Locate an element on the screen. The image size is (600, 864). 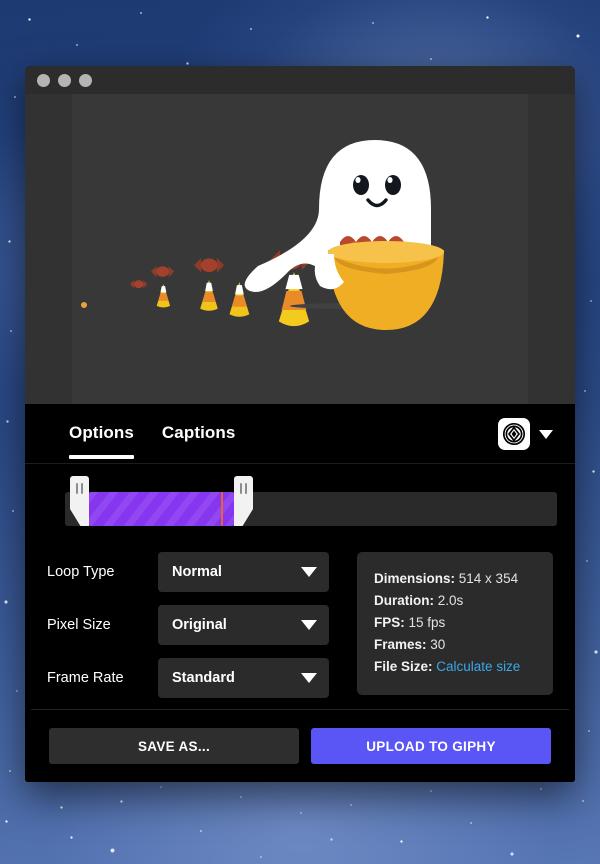
tabs-bar: Options Captions is located at coordinates (300, 434).